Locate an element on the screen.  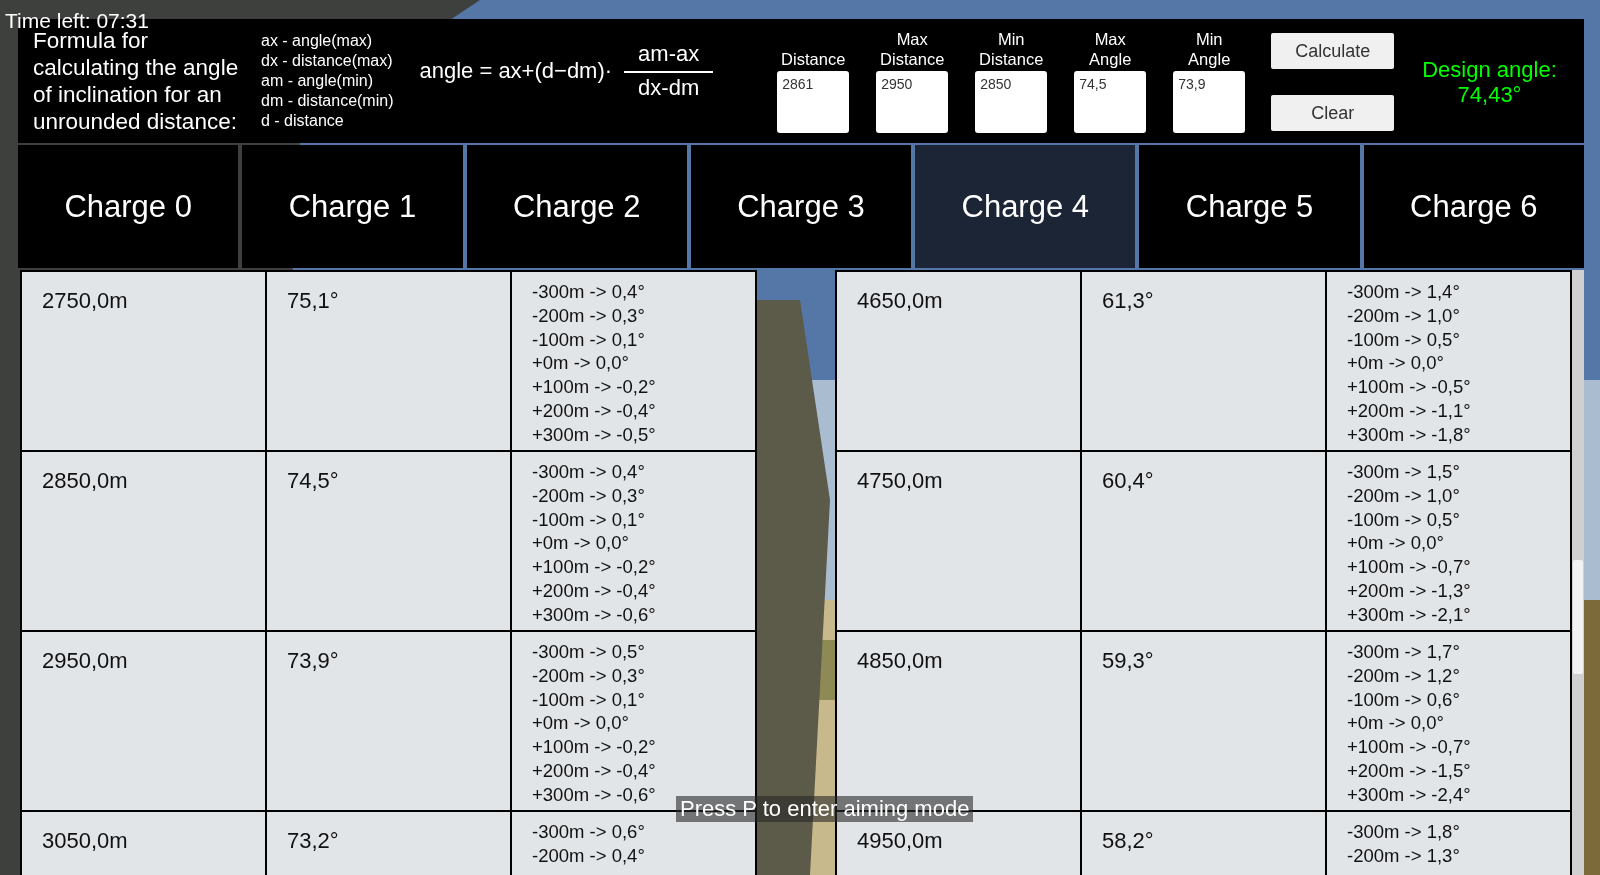
correction-line: -300m -> 1,4° is located at coordinates (1404, 292).